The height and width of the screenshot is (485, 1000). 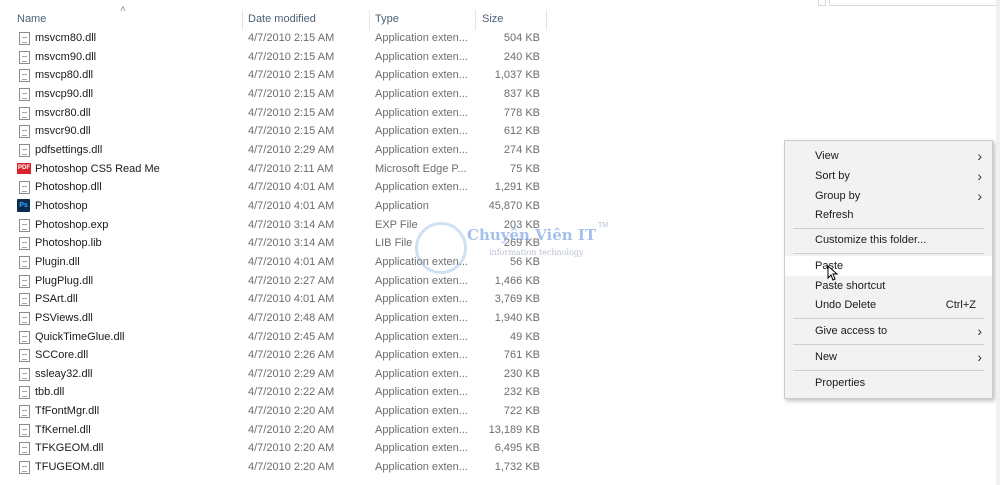 What do you see at coordinates (66, 56) in the screenshot?
I see `file-name: msvcm90.dll` at bounding box center [66, 56].